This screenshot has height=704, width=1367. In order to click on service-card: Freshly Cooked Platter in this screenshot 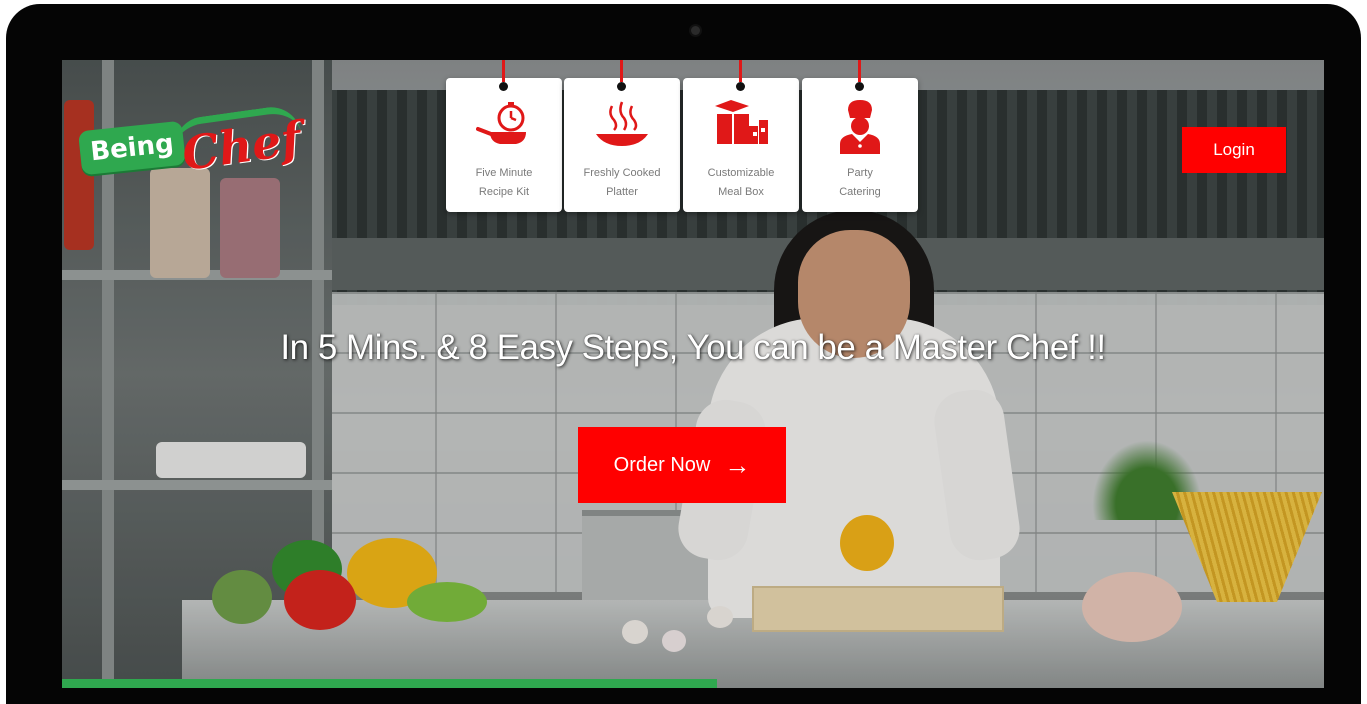, I will do `click(622, 145)`.